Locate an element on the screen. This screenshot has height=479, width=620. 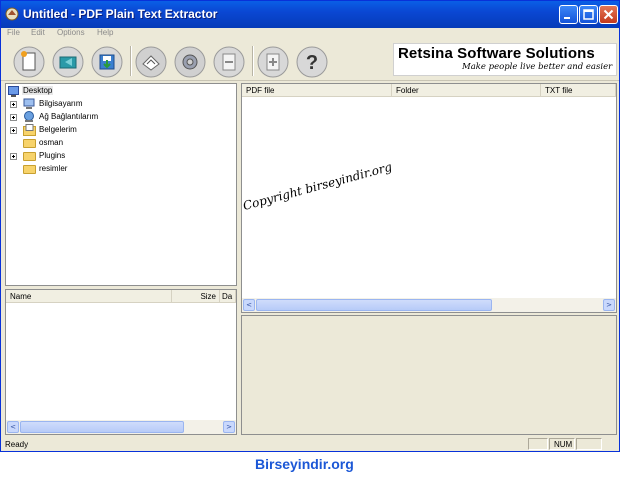
tree-label: Ağ Bağlantılarım is located at coordinates (69, 116).